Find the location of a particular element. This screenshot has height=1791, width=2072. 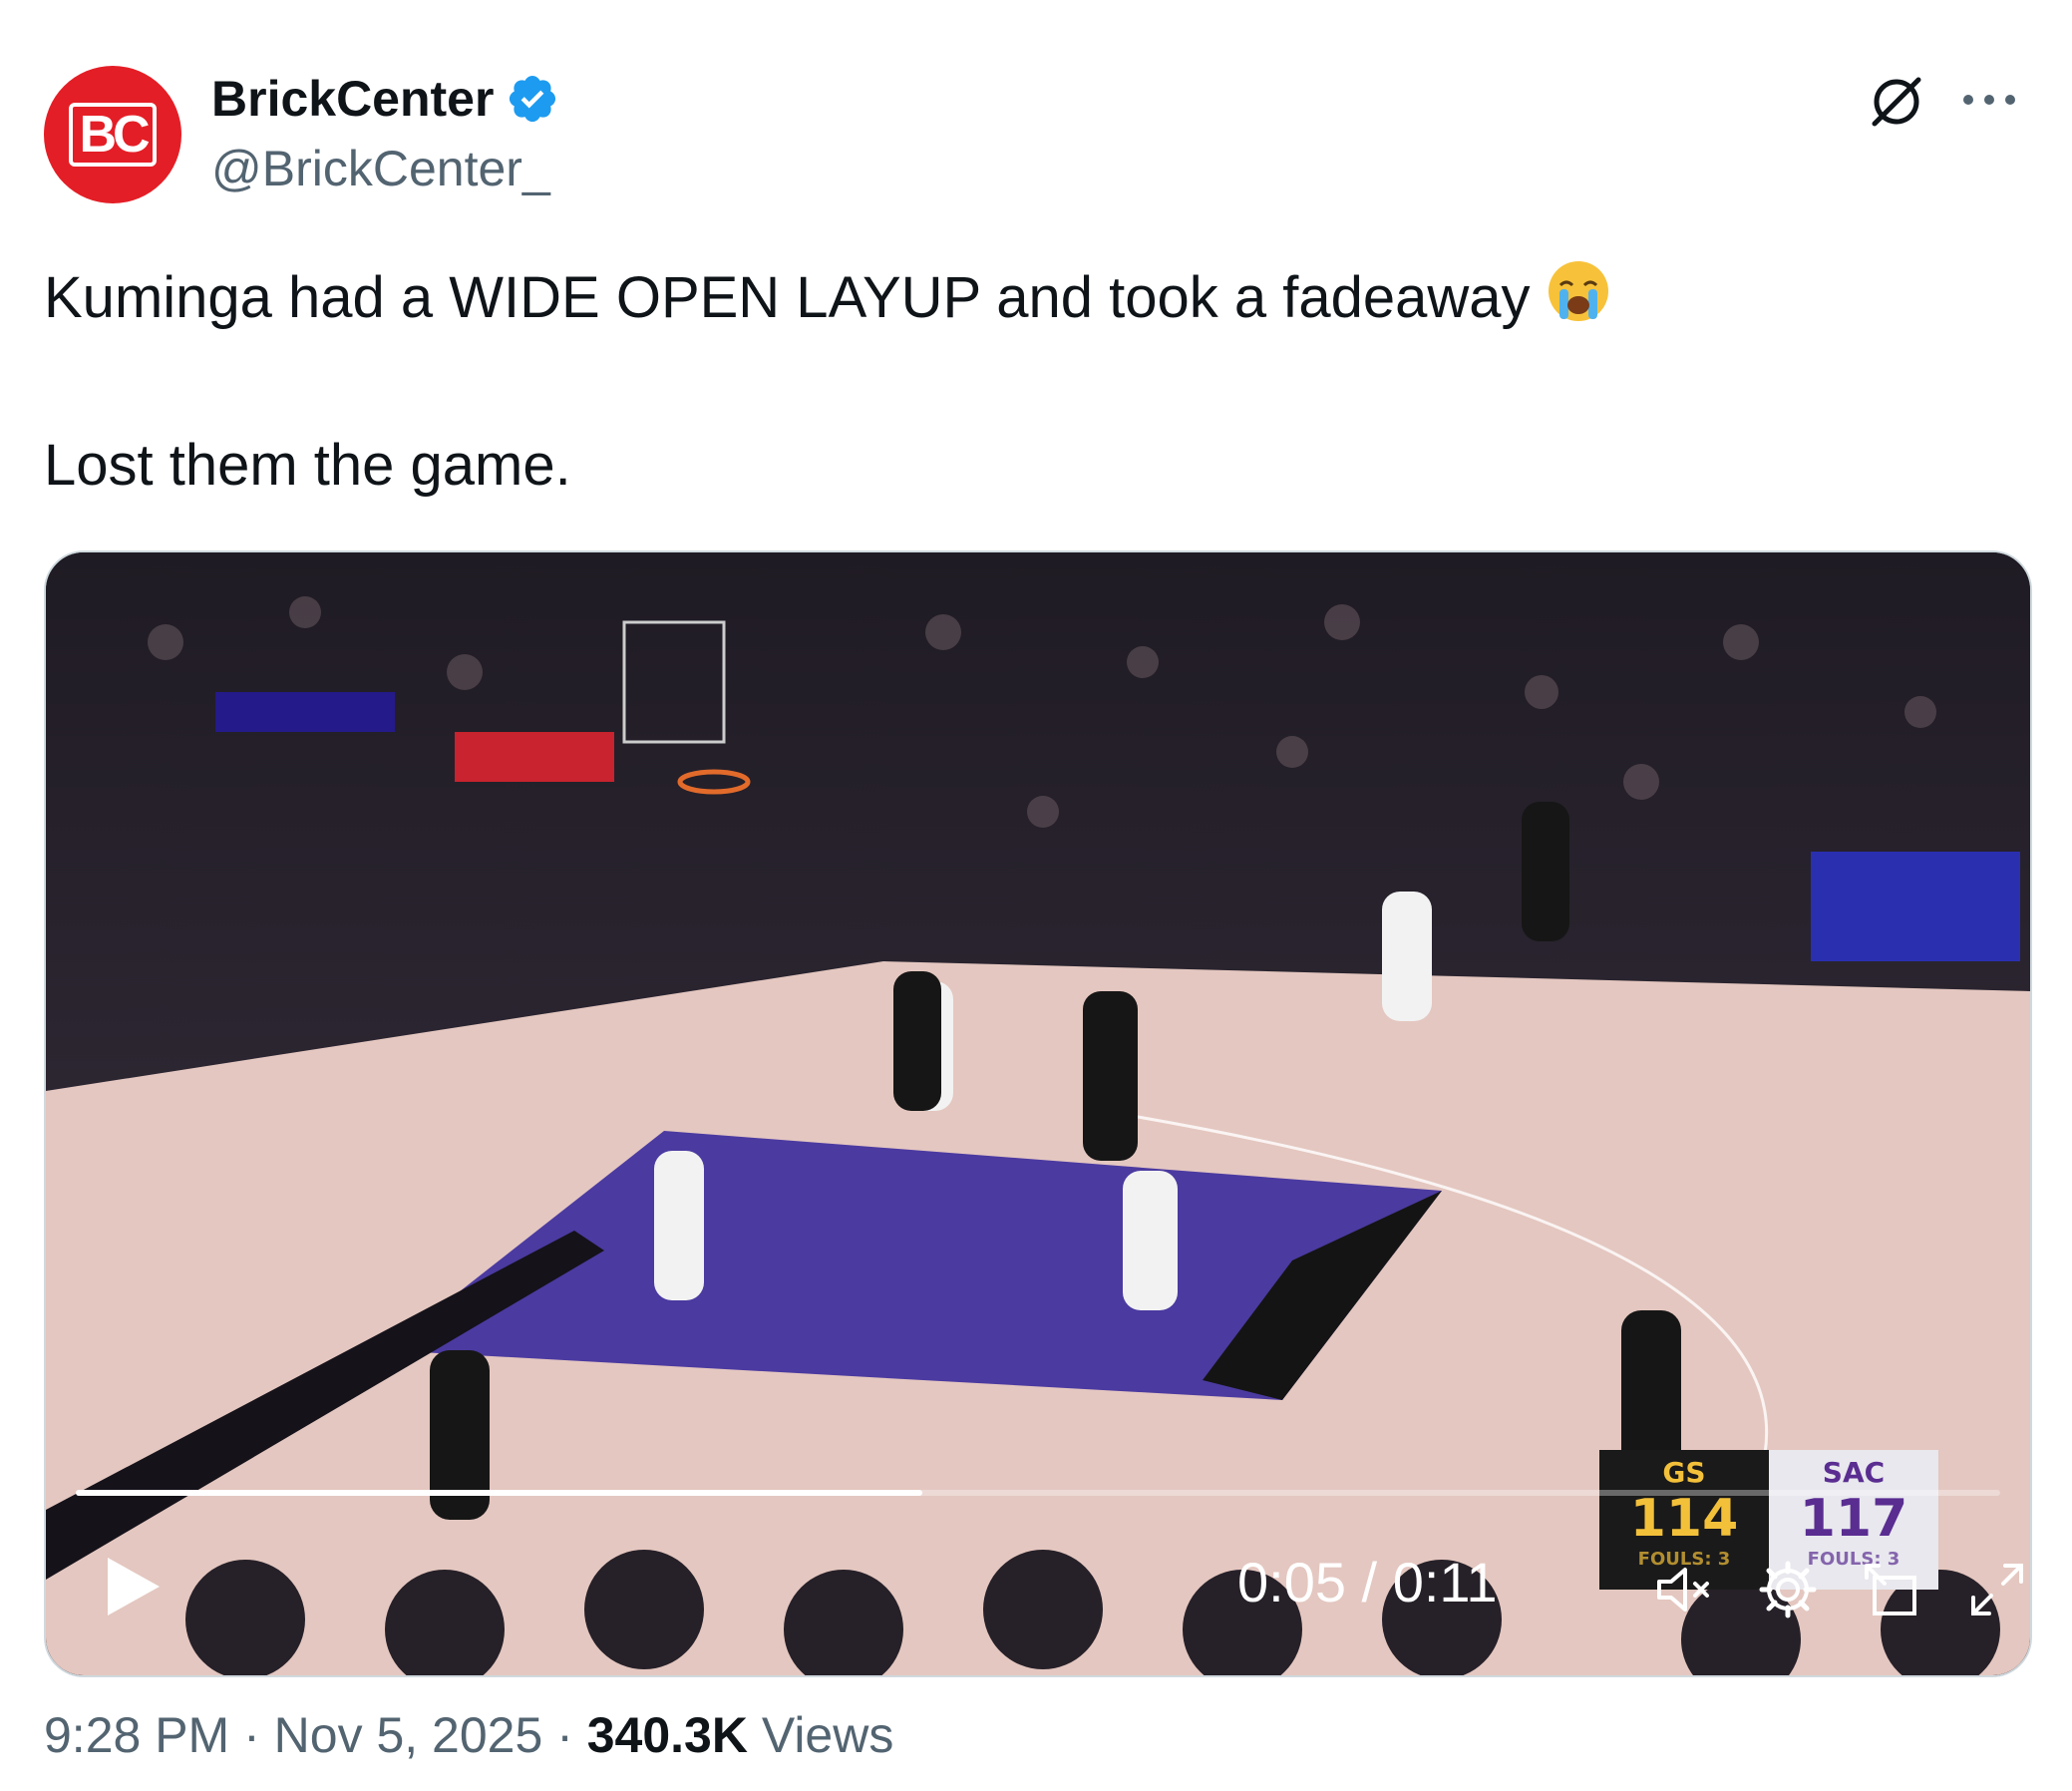

video-duration: 0:11 is located at coordinates (1445, 1582).